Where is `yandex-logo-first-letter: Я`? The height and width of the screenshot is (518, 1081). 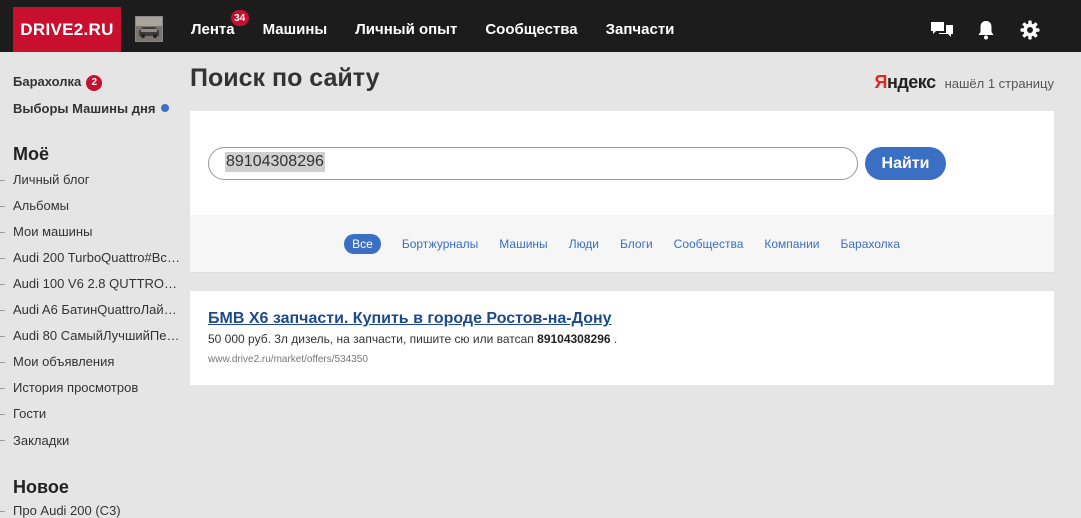 yandex-logo-first-letter: Я is located at coordinates (881, 82).